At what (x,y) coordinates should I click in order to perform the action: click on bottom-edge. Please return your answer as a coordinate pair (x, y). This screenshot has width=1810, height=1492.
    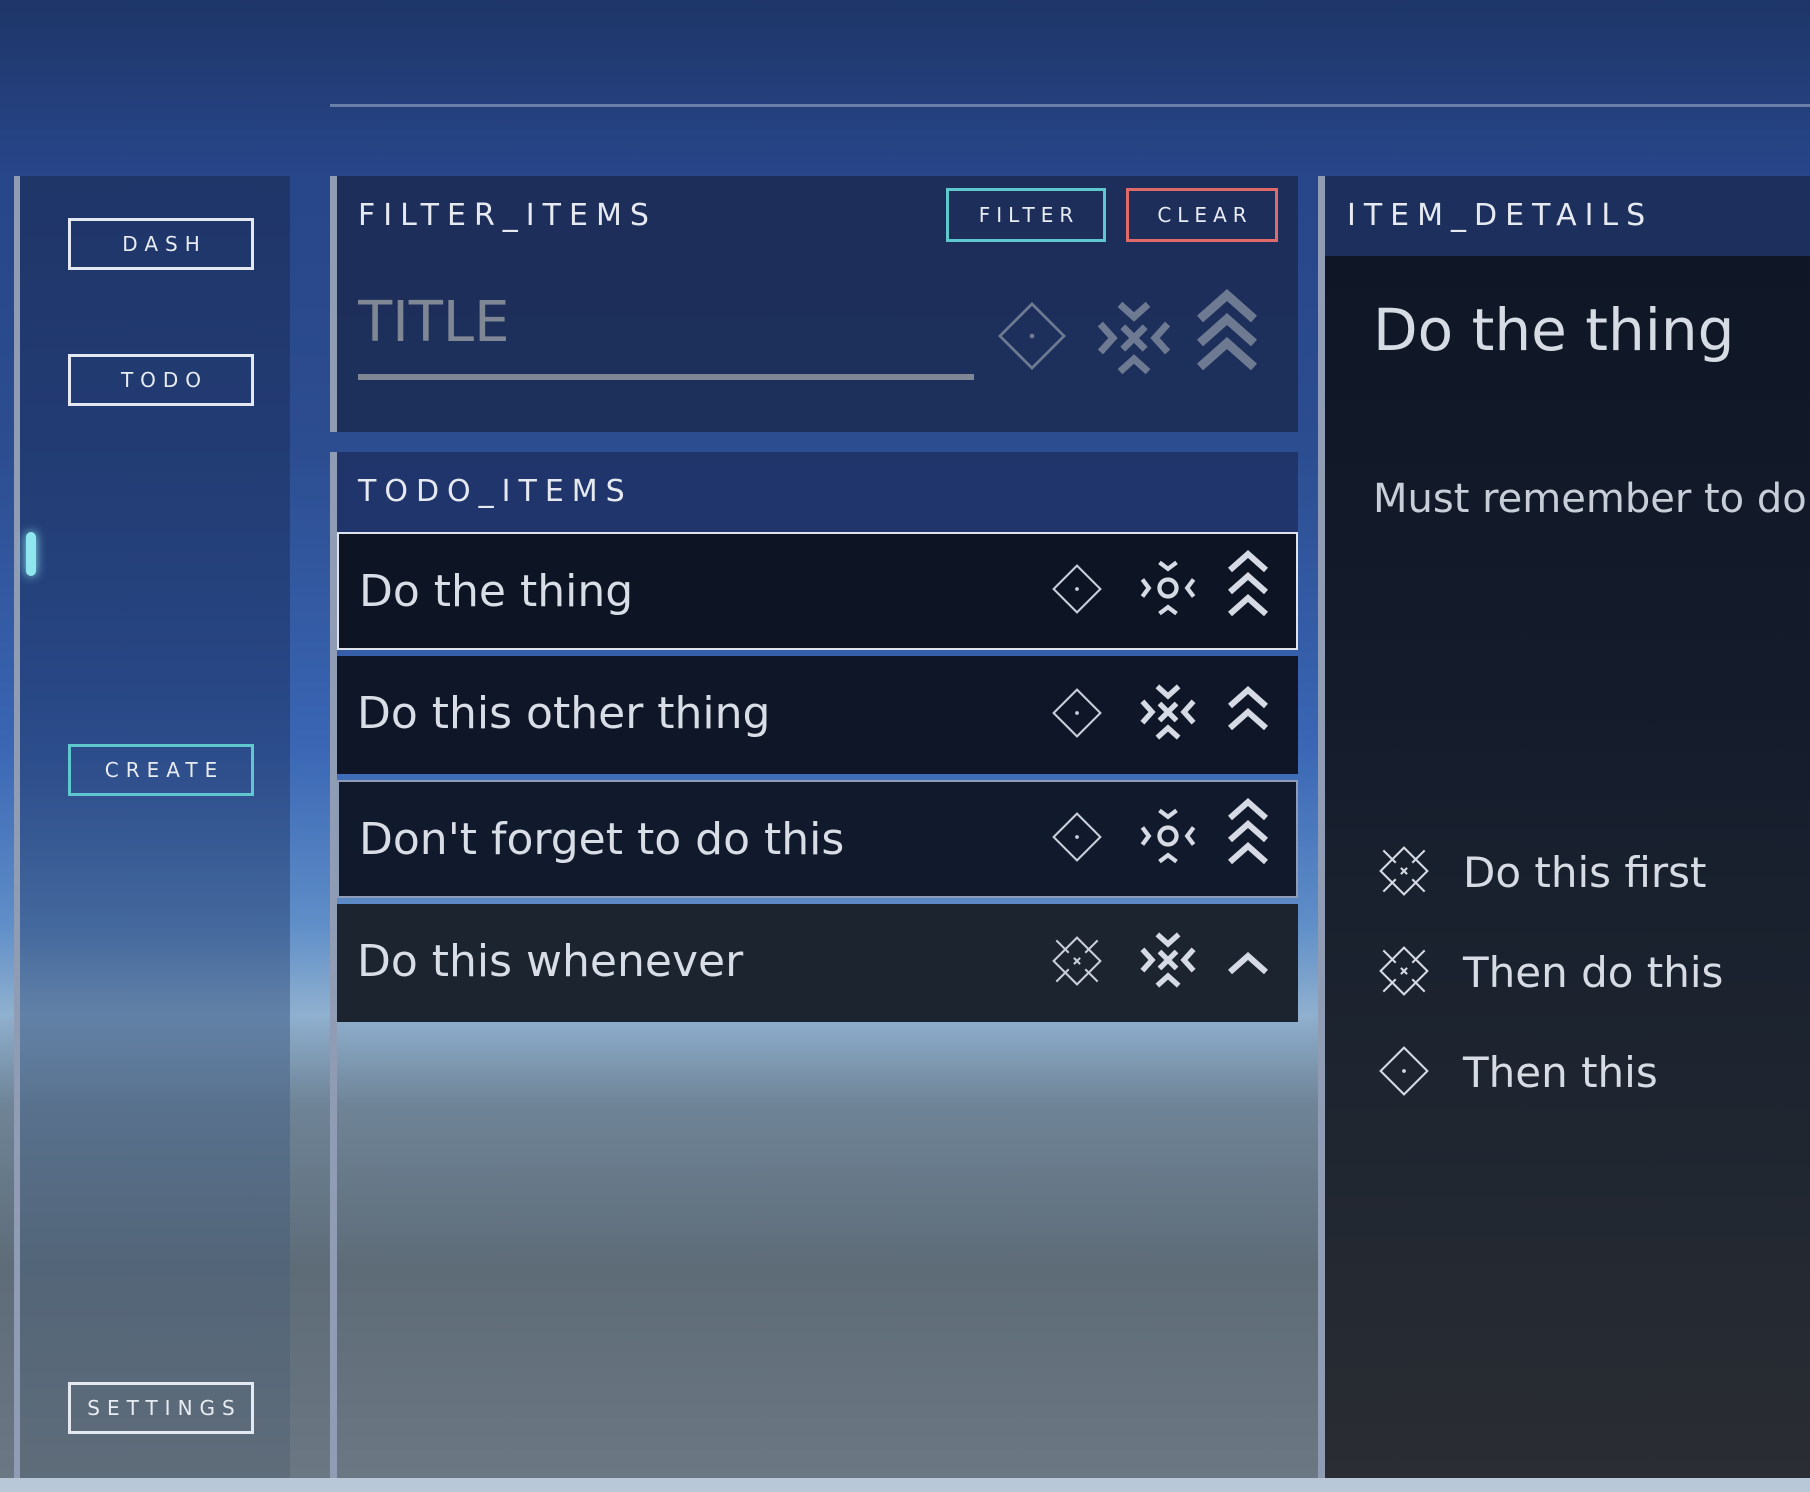
    Looking at the image, I should click on (905, 1485).